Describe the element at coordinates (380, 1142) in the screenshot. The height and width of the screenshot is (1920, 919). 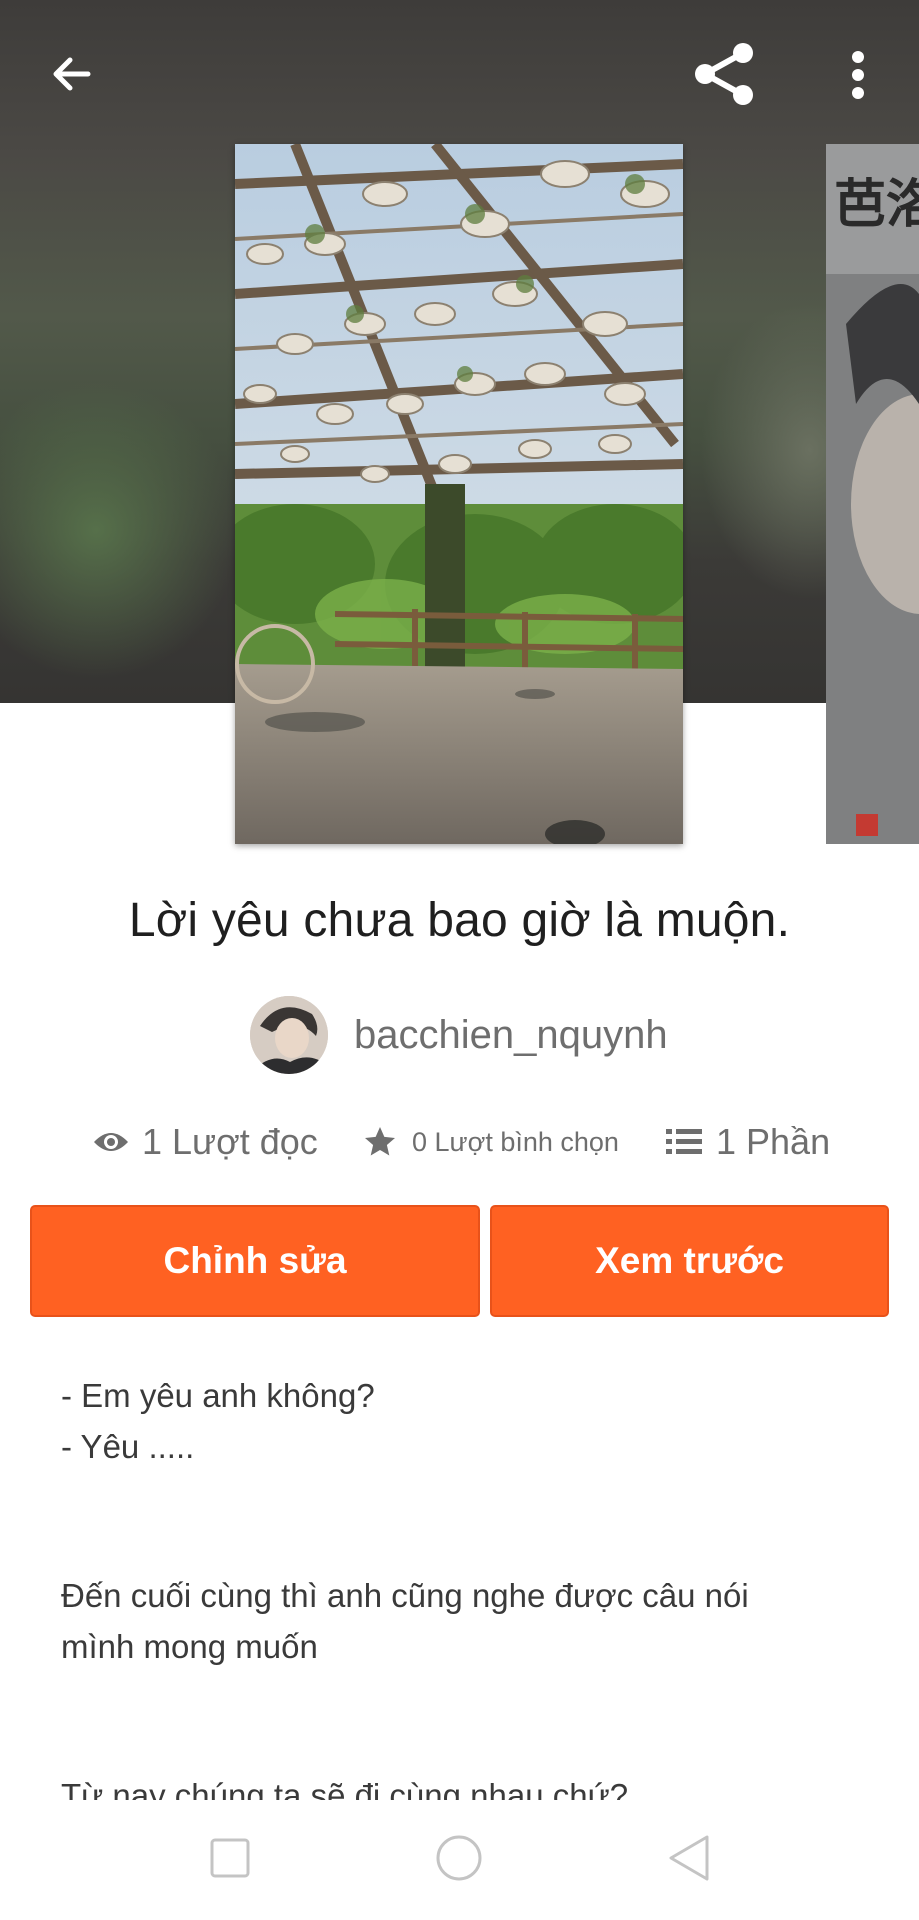
I see `star-icon` at that location.